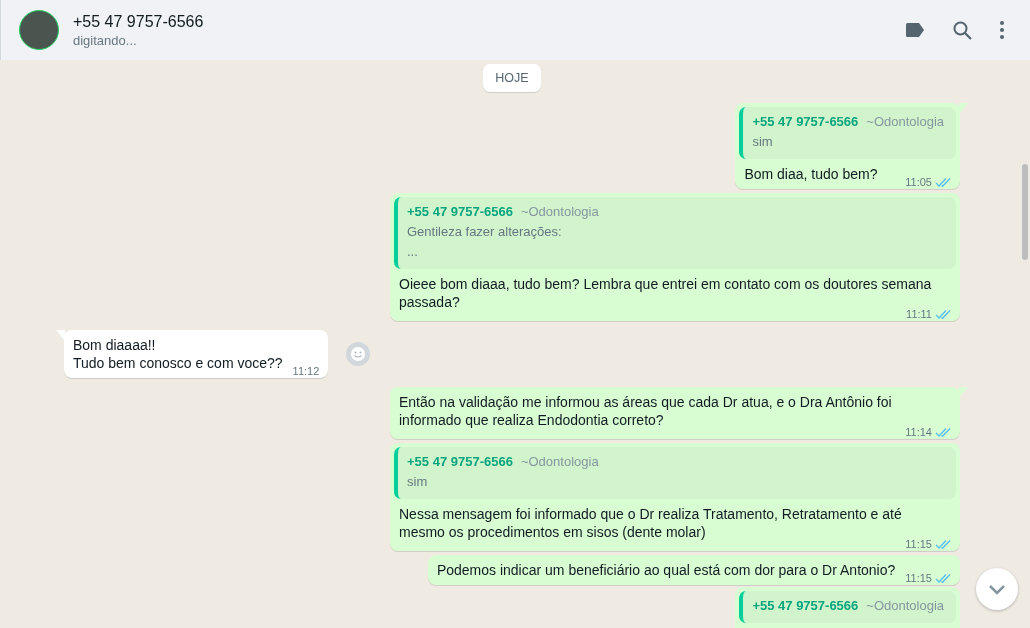 This screenshot has height=628, width=1030. Describe the element at coordinates (39, 30) in the screenshot. I see `avatar-photo` at that location.